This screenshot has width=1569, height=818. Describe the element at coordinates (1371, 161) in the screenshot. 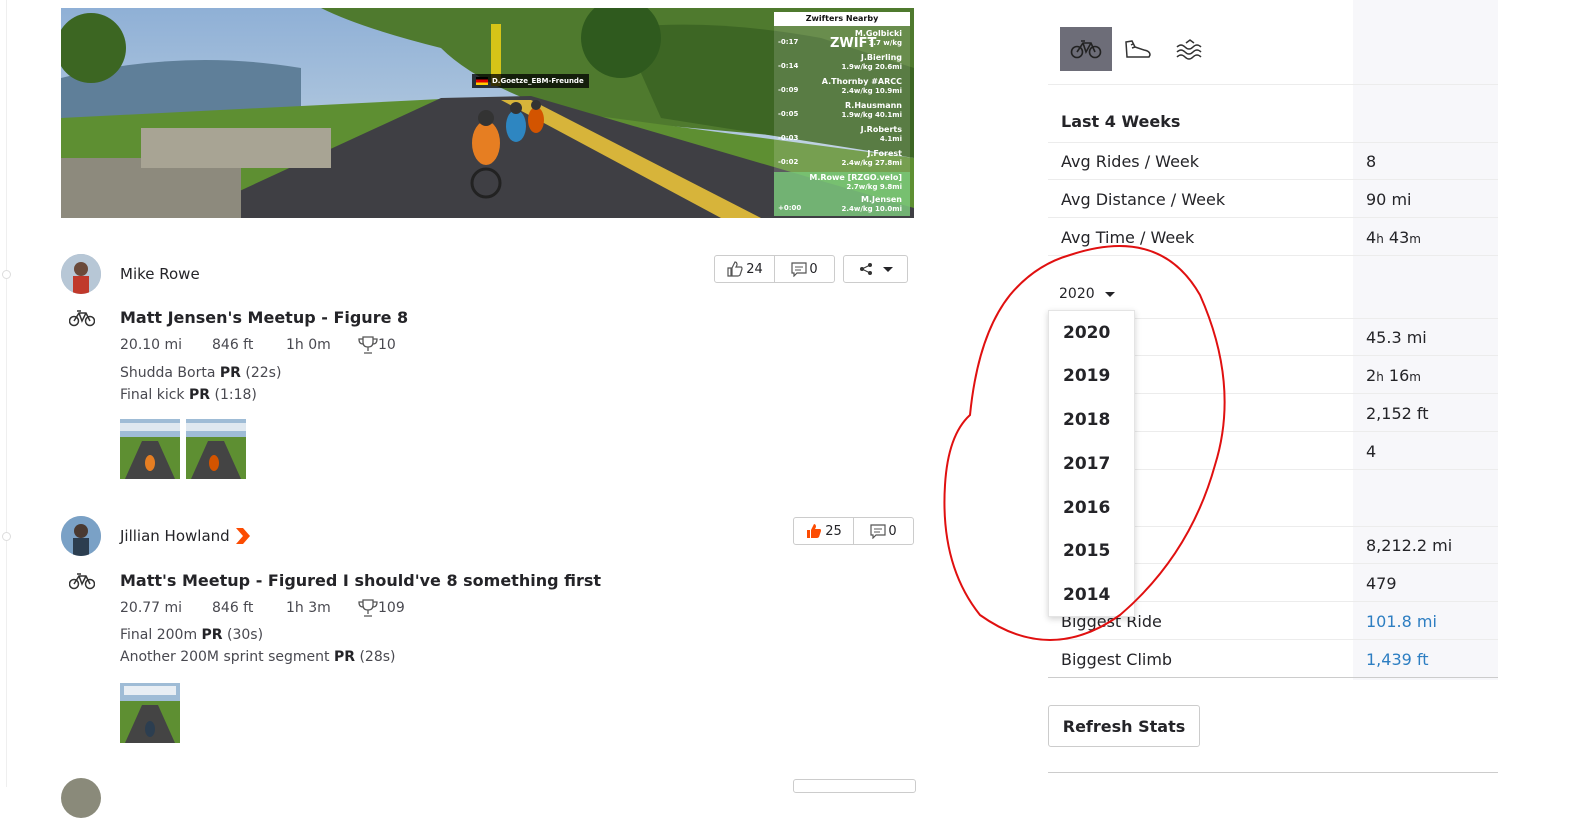

I see `stat-value: 8` at that location.